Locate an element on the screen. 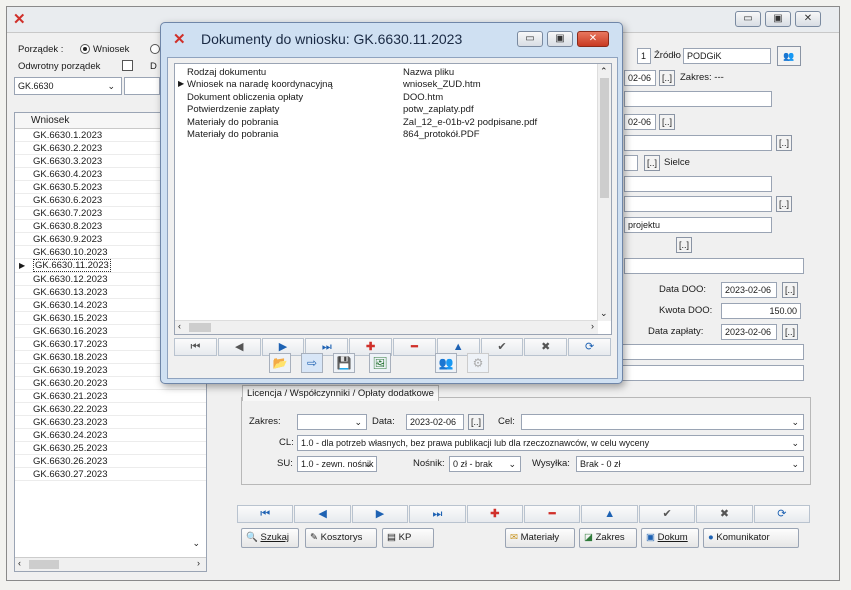 The height and width of the screenshot is (590, 851). reverse-order-checkbox is located at coordinates (127, 65).